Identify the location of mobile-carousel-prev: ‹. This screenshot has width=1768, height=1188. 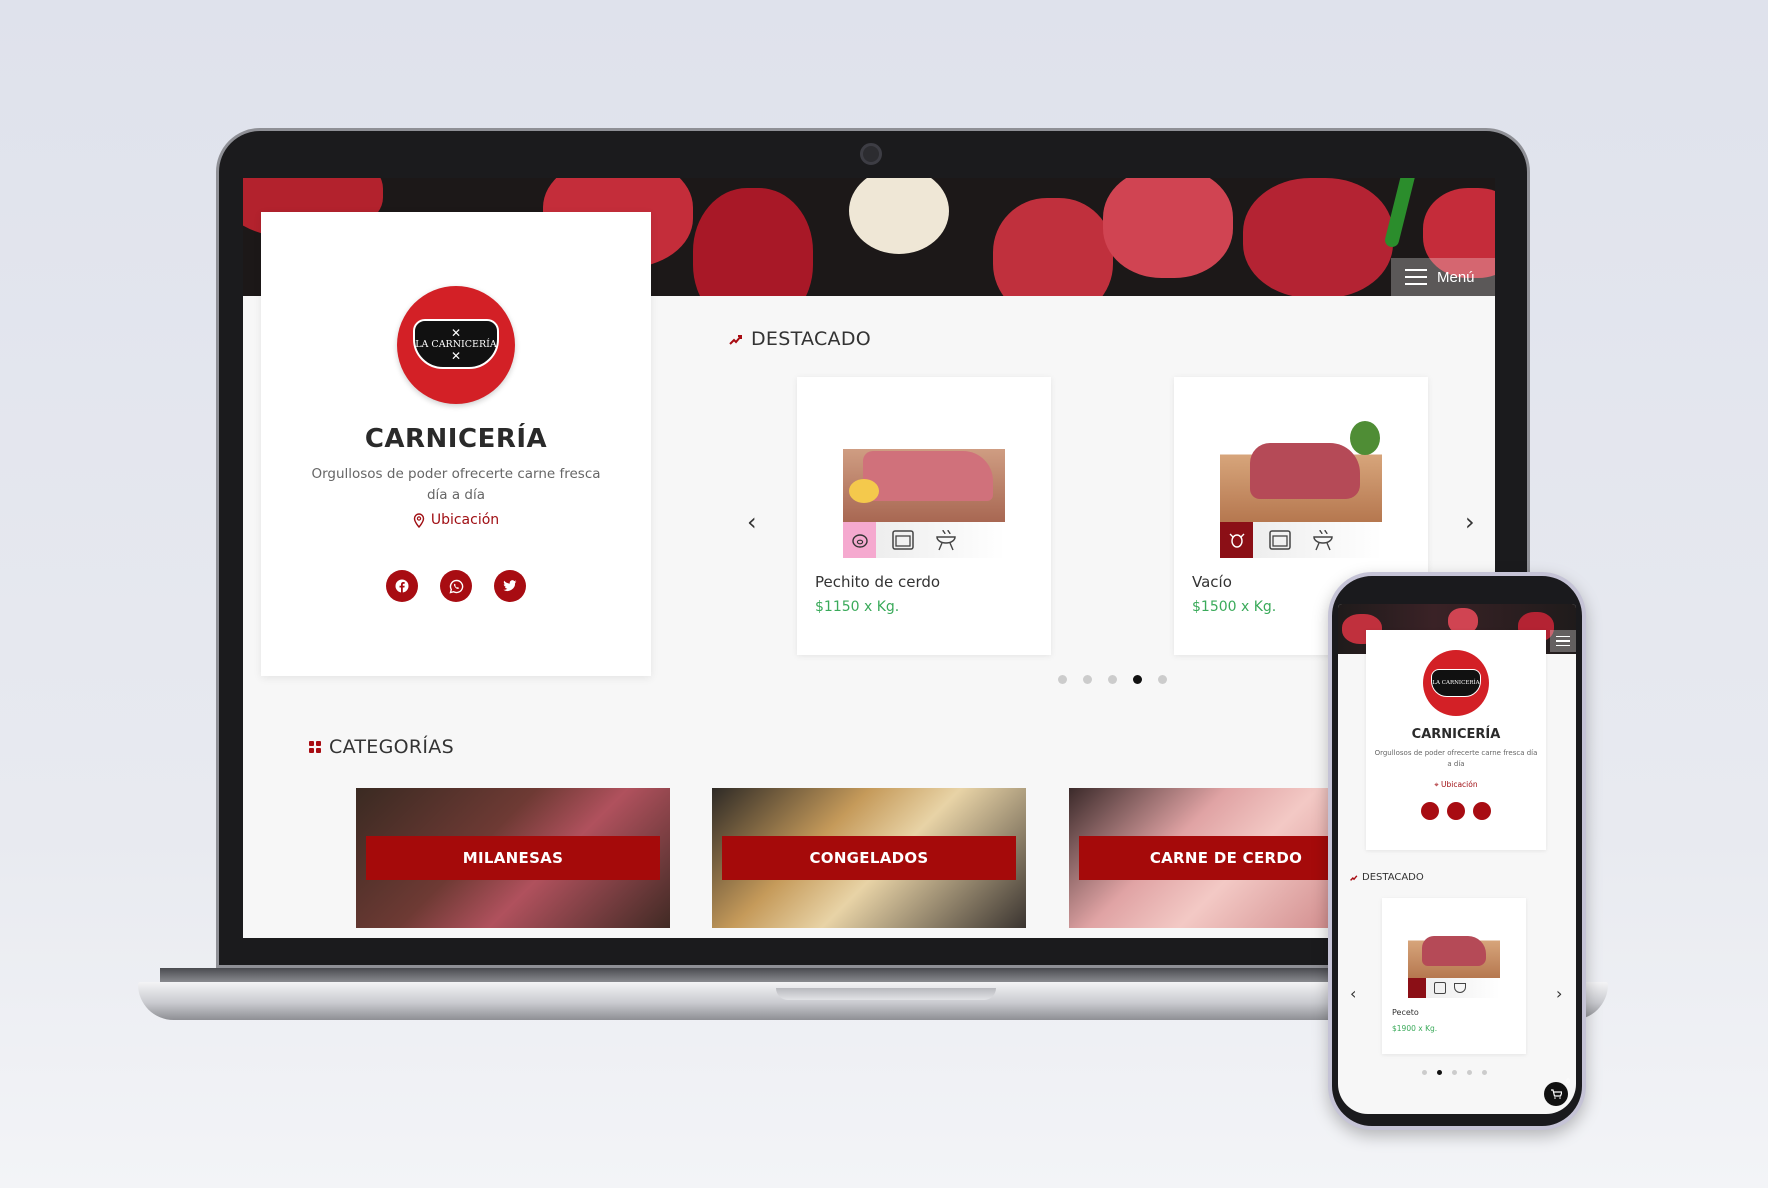
(1353, 993).